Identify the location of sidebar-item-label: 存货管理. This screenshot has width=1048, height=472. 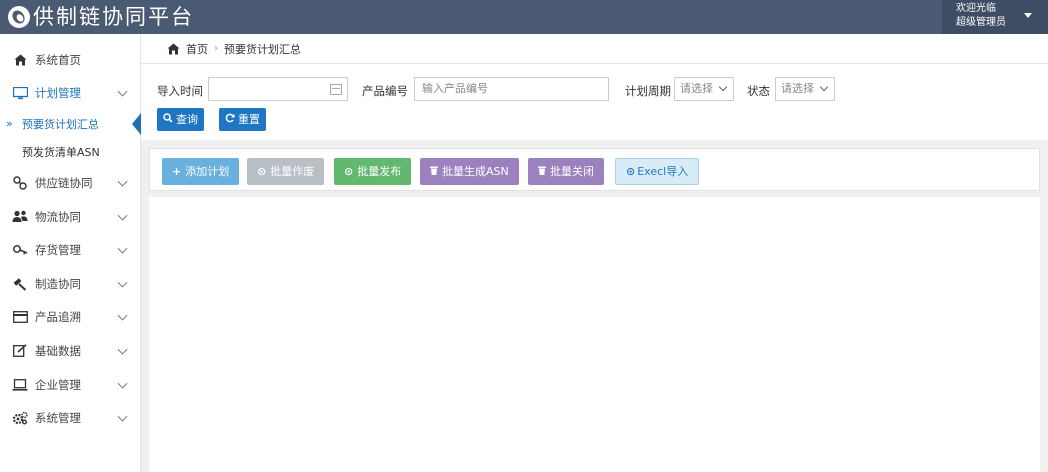
(58, 250).